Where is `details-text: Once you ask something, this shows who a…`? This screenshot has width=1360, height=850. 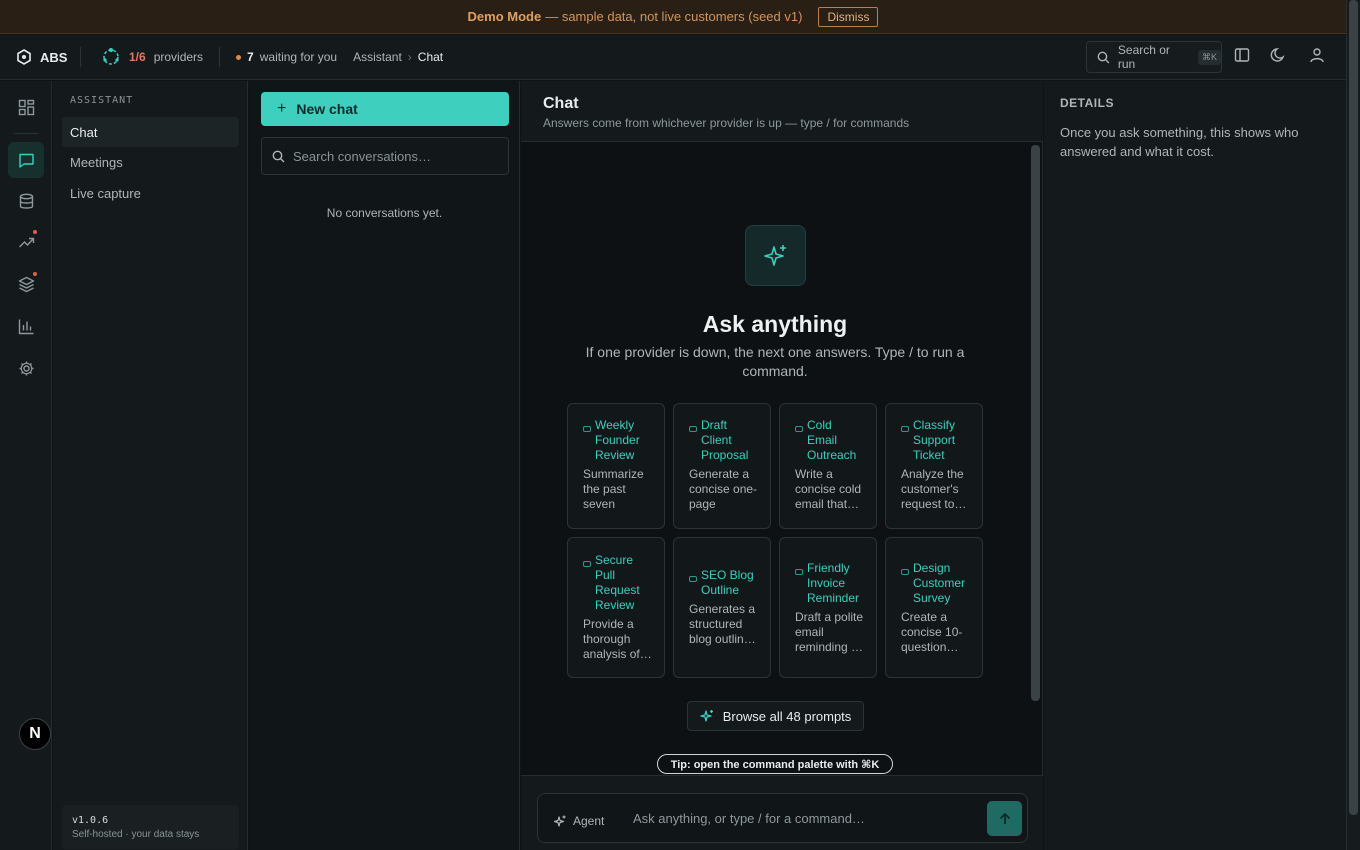 details-text: Once you ask something, this shows who a… is located at coordinates (1179, 142).